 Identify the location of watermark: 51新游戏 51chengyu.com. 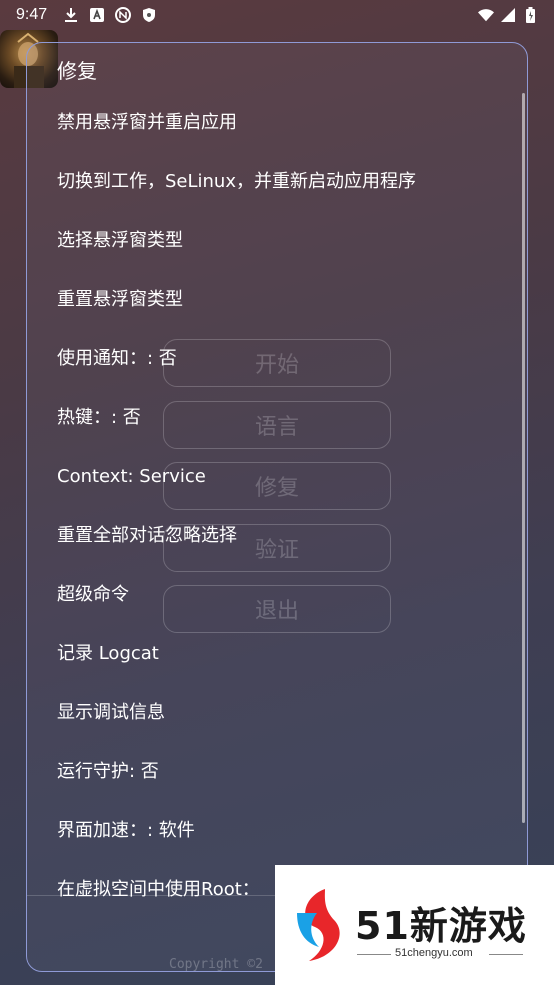
(414, 925).